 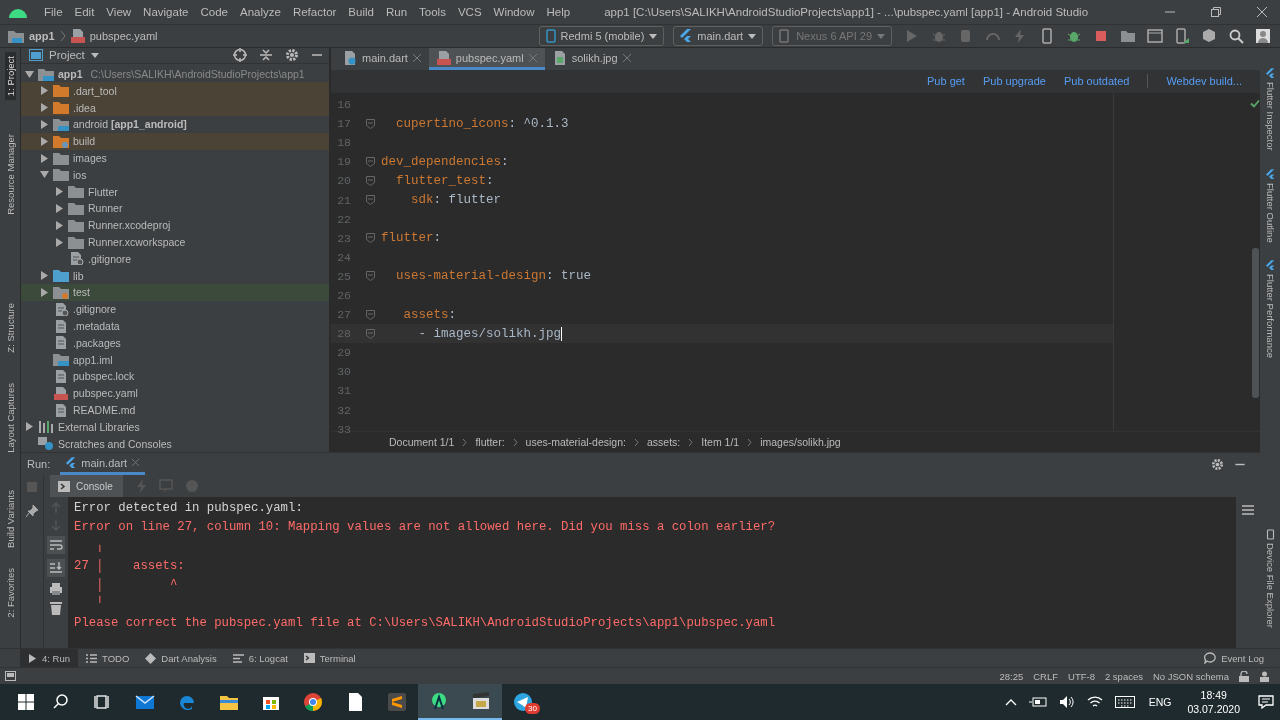 What do you see at coordinates (49, 658) in the screenshot?
I see `tool-window-tab: 4: Run` at bounding box center [49, 658].